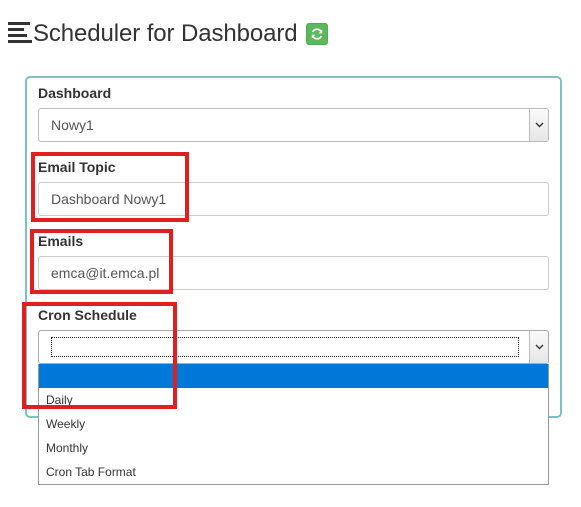 Image resolution: width=581 pixels, height=507 pixels. I want to click on page-title: Scheduler for Dashboard, so click(165, 33).